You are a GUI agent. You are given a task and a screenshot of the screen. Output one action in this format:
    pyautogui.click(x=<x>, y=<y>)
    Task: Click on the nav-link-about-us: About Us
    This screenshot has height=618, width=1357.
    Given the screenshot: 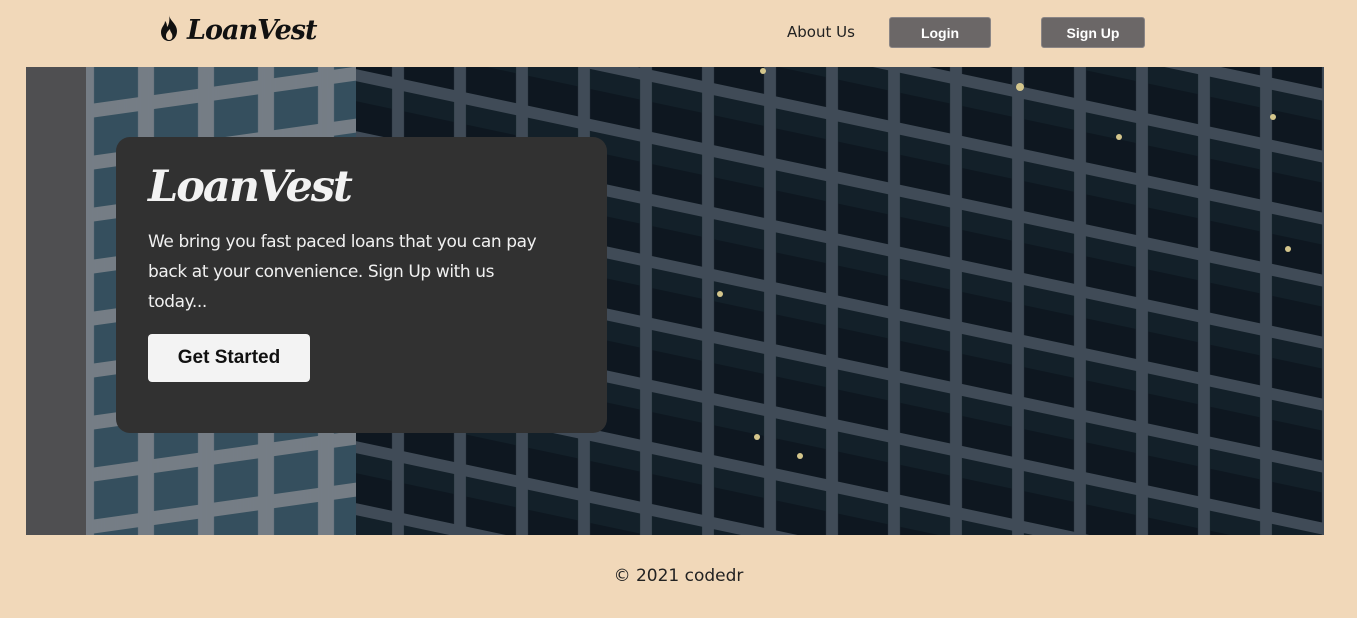 What is the action you would take?
    pyautogui.click(x=821, y=32)
    